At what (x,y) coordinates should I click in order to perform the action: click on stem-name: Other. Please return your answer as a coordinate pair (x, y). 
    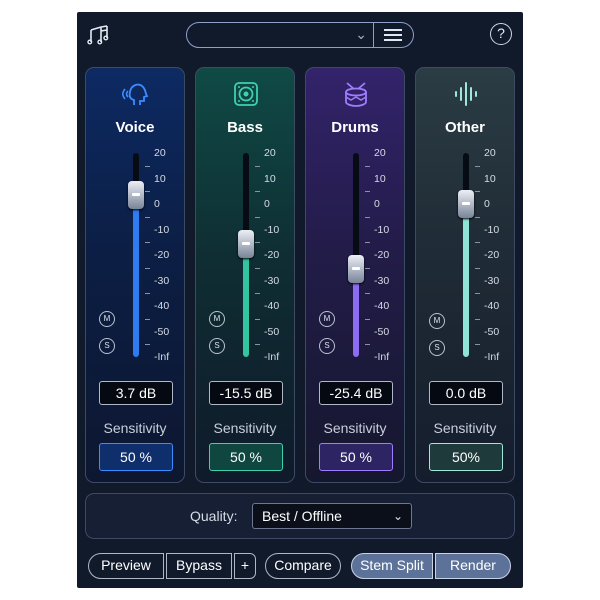
    Looking at the image, I should click on (464, 127).